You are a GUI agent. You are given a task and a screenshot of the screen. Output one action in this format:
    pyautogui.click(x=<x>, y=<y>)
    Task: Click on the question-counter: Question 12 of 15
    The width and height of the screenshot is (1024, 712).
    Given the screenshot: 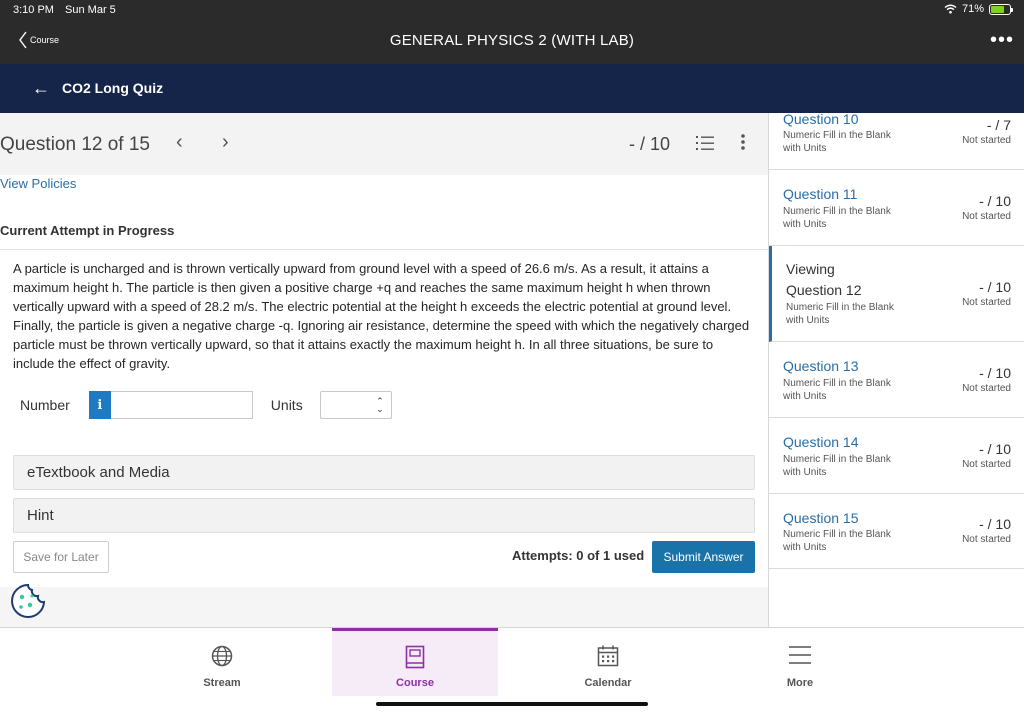 What is the action you would take?
    pyautogui.click(x=75, y=144)
    